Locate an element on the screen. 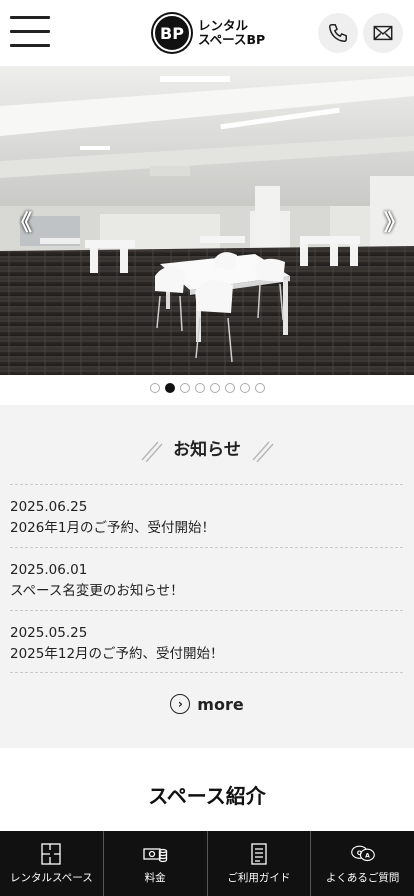 Image resolution: width=414 pixels, height=896 pixels. news-date: 2025.06.01 is located at coordinates (49, 570).